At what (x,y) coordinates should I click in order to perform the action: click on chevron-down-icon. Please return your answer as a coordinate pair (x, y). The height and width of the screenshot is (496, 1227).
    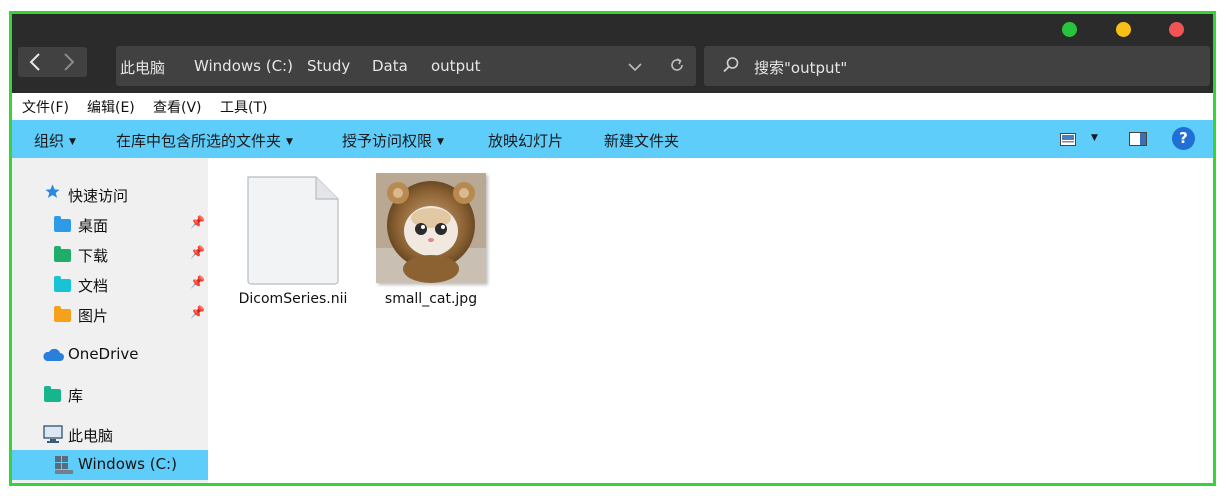
    Looking at the image, I should click on (635, 67).